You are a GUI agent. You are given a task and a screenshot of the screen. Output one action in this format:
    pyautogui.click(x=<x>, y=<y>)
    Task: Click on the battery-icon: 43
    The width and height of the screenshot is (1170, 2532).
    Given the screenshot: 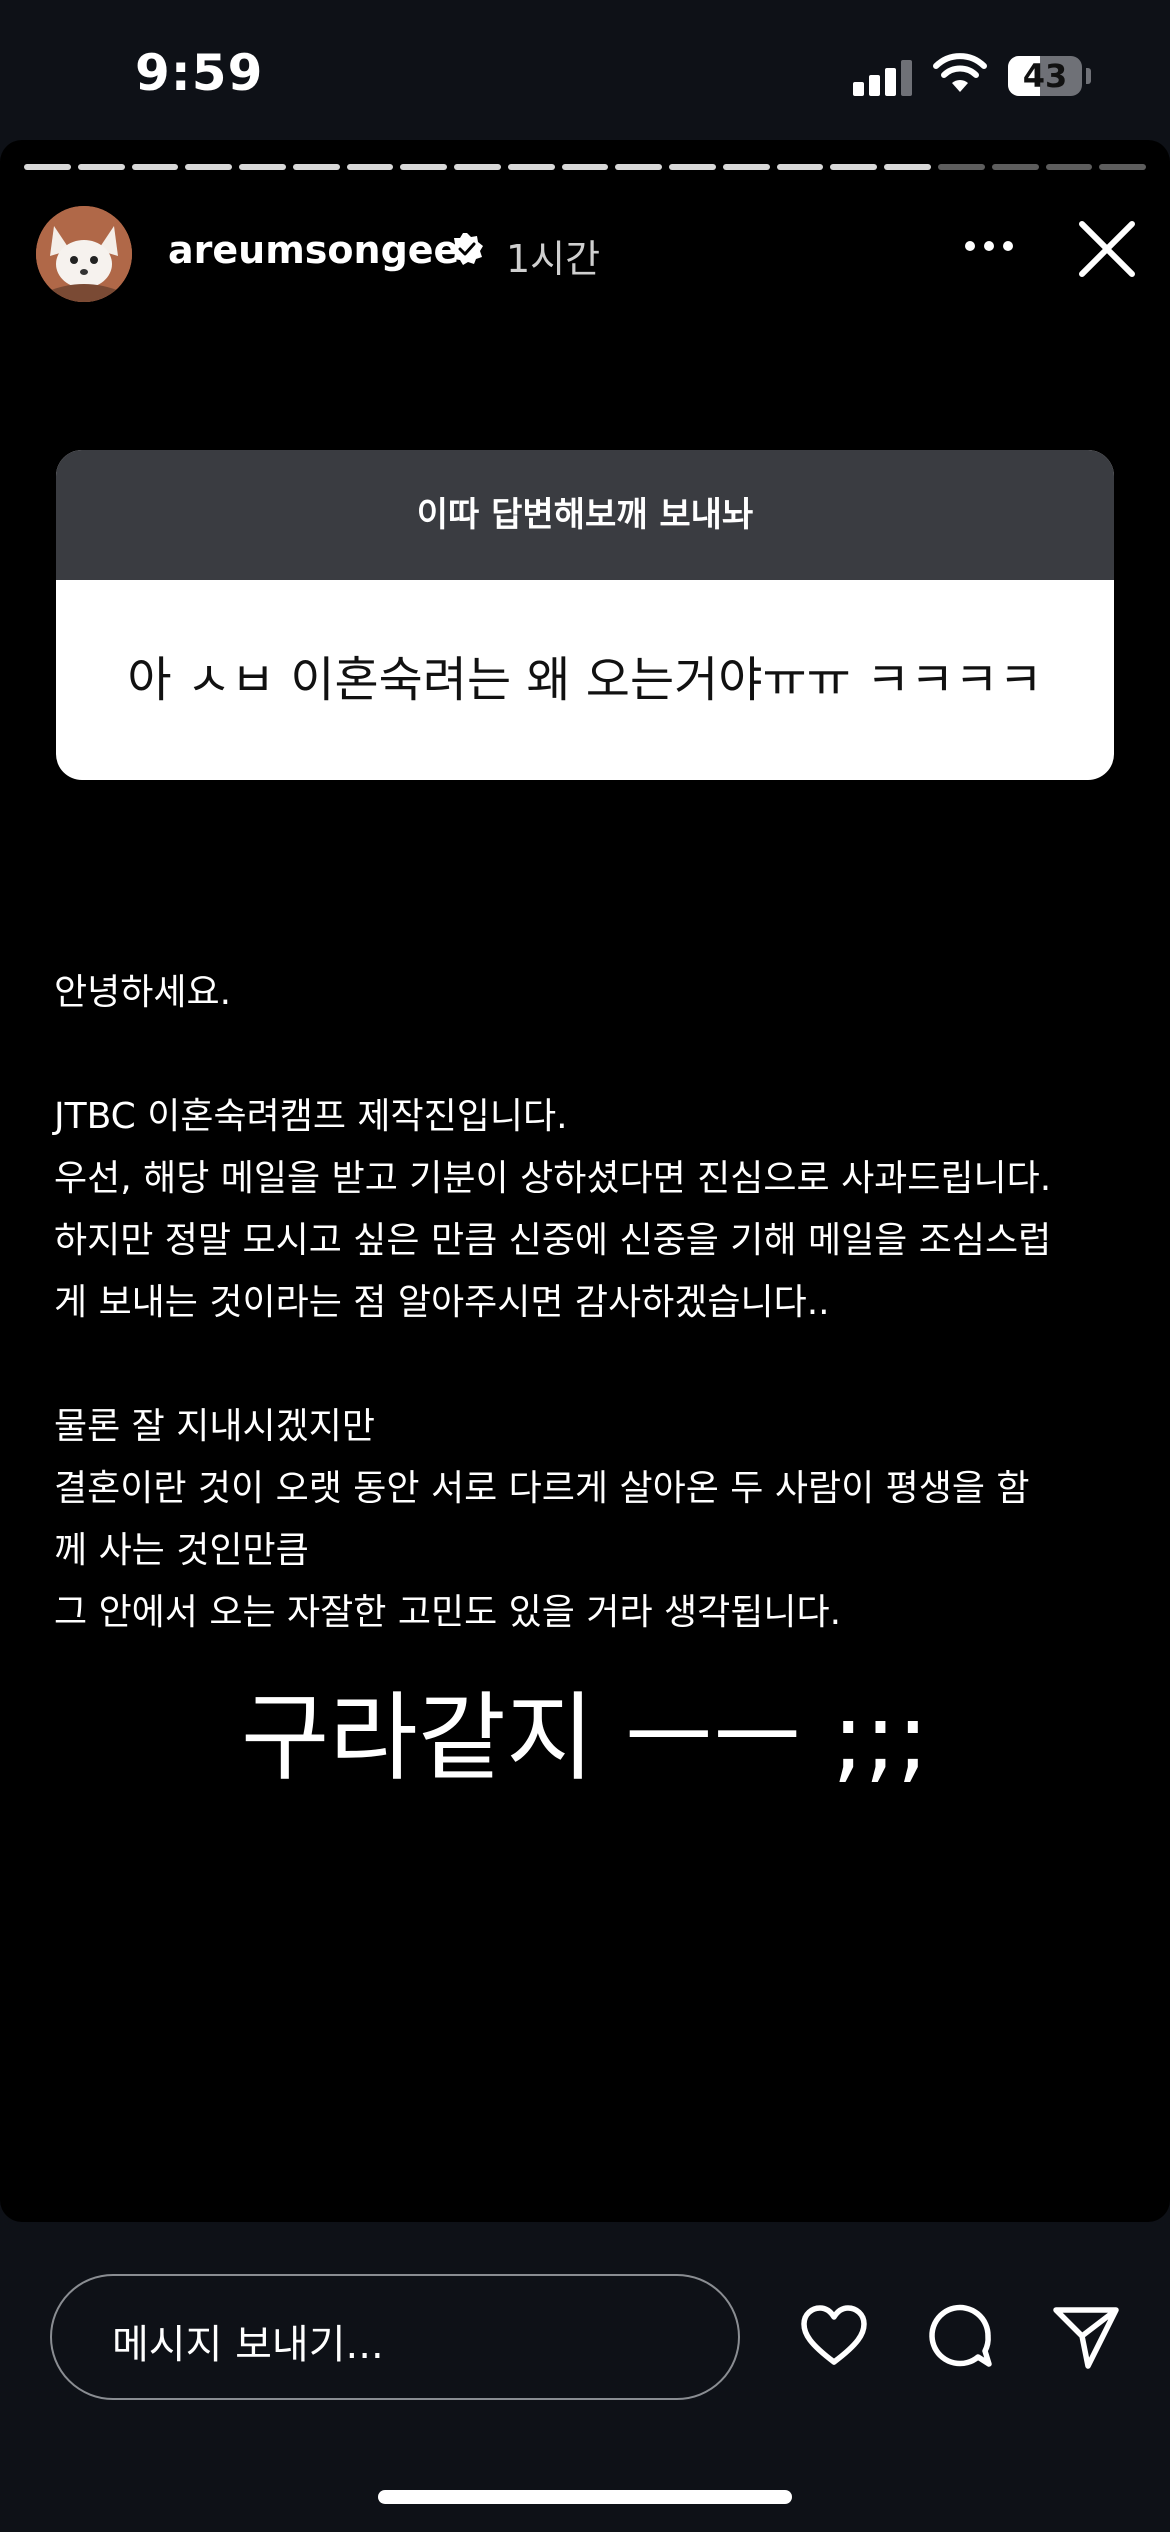 What is the action you would take?
    pyautogui.click(x=1045, y=76)
    